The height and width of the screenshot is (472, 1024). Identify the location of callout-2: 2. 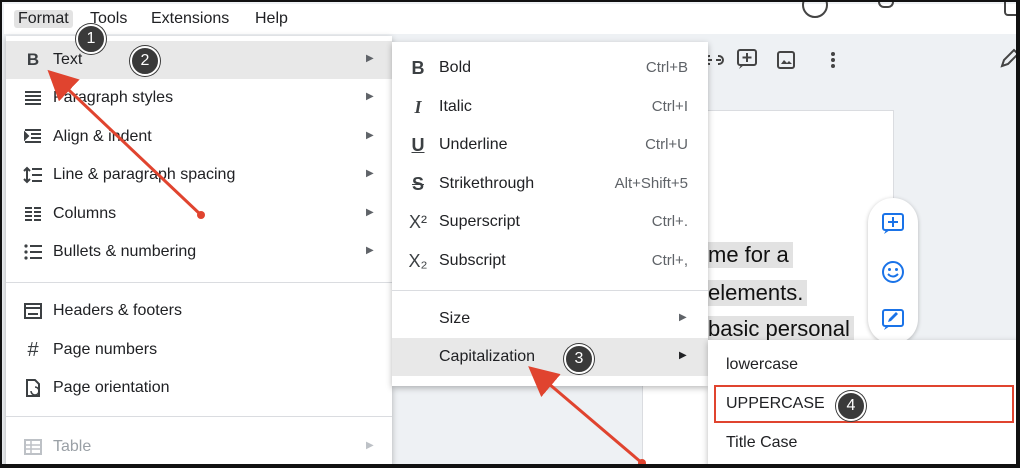
(145, 61).